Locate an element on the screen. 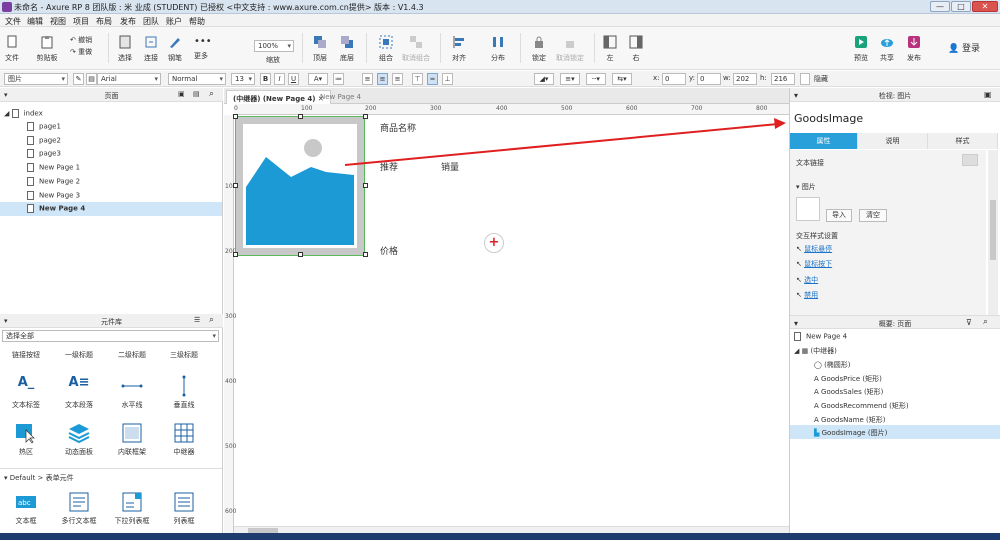  outline-repeater: ◢ ▦ (中继器) is located at coordinates (815, 351).